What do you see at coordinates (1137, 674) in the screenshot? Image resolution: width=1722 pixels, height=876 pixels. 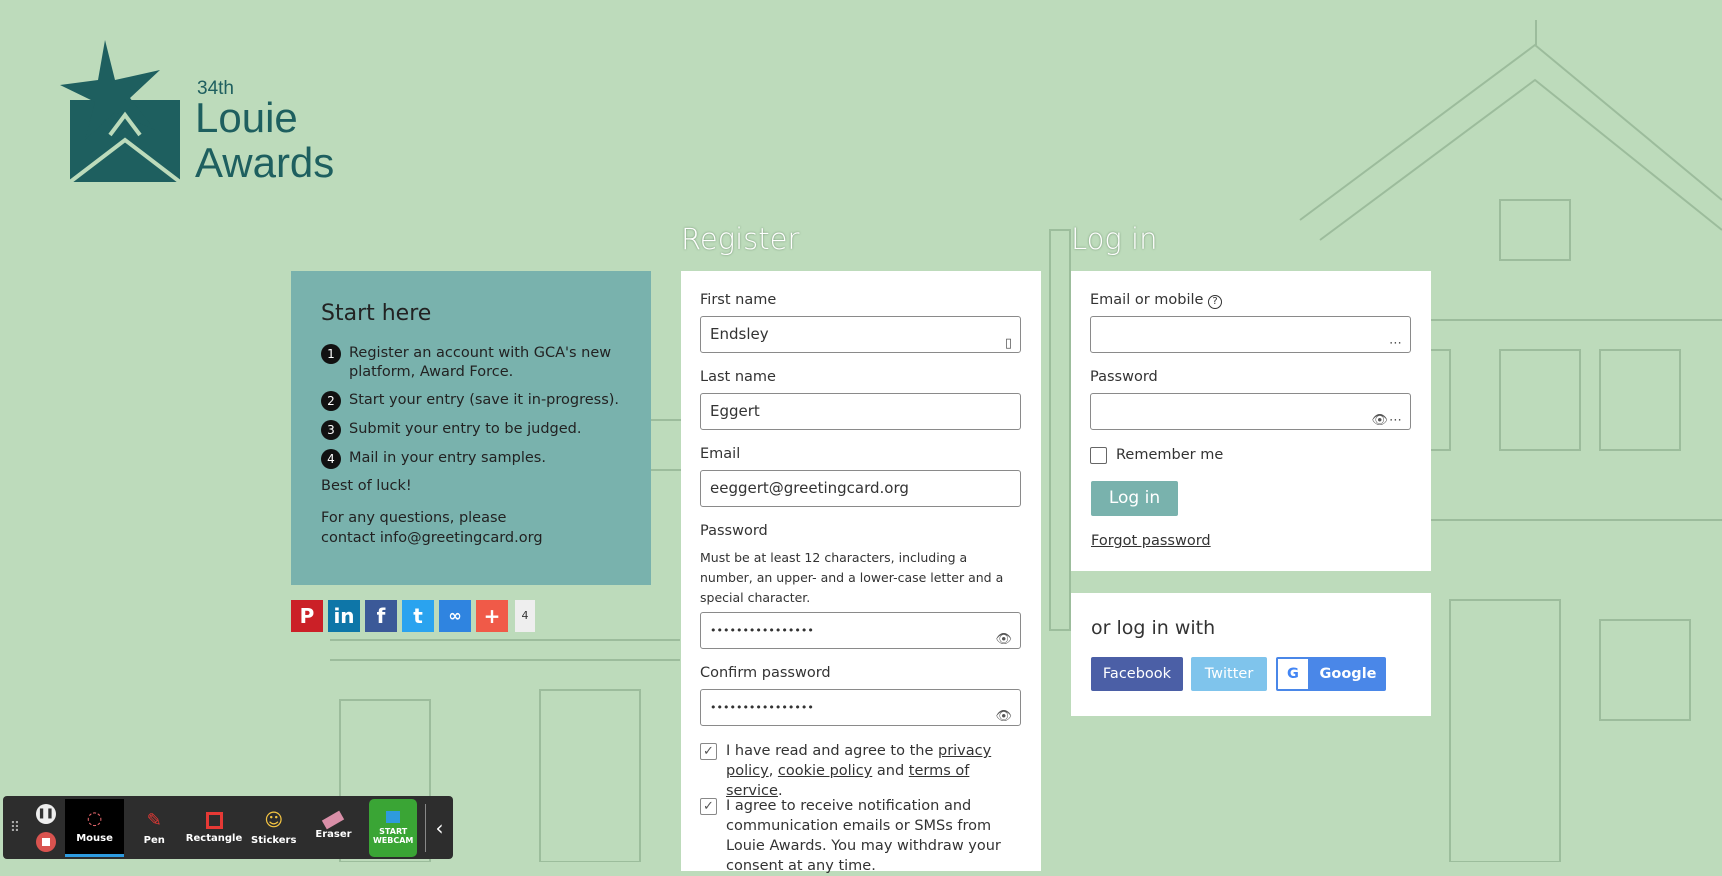 I see `facebook-login-button: Facebook` at bounding box center [1137, 674].